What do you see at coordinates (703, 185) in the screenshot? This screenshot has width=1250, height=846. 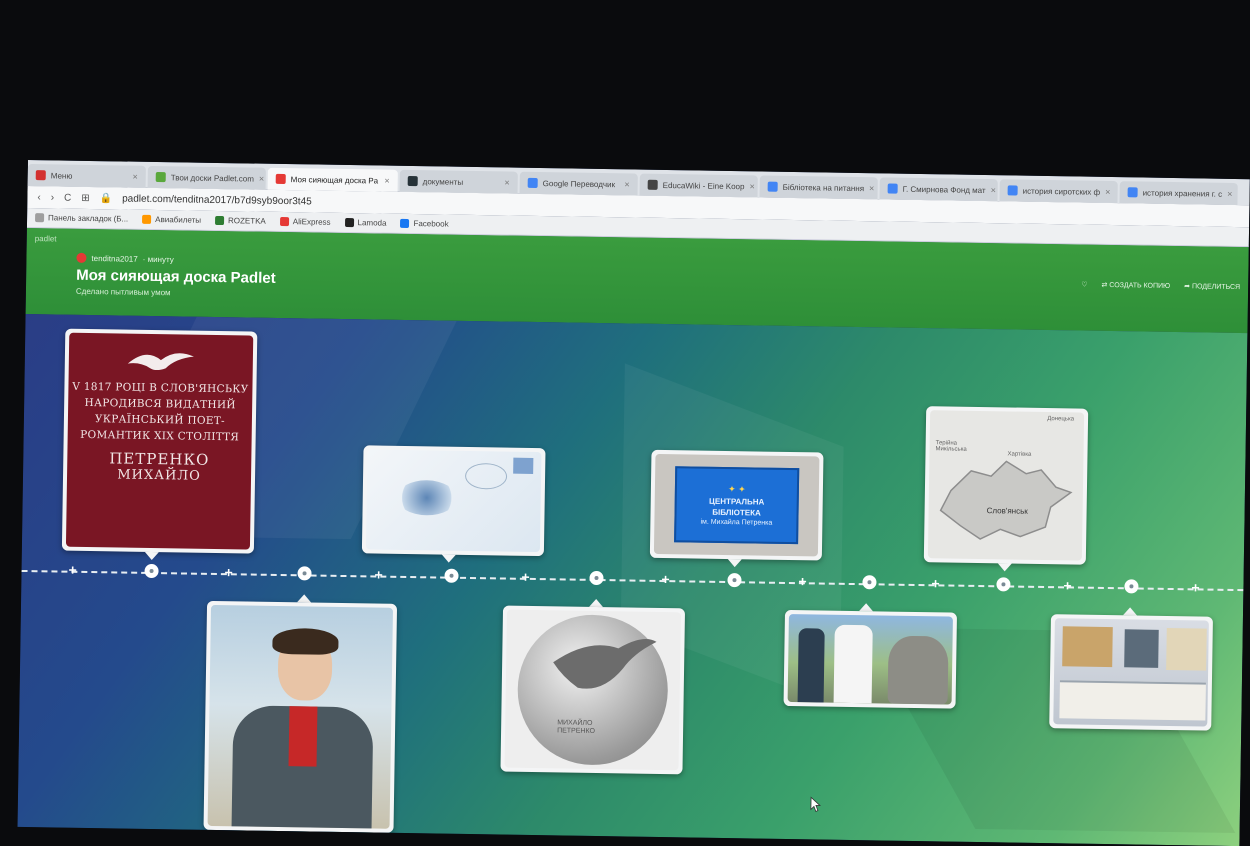 I see `tab-label: EducaWiki - Eine Koop` at bounding box center [703, 185].